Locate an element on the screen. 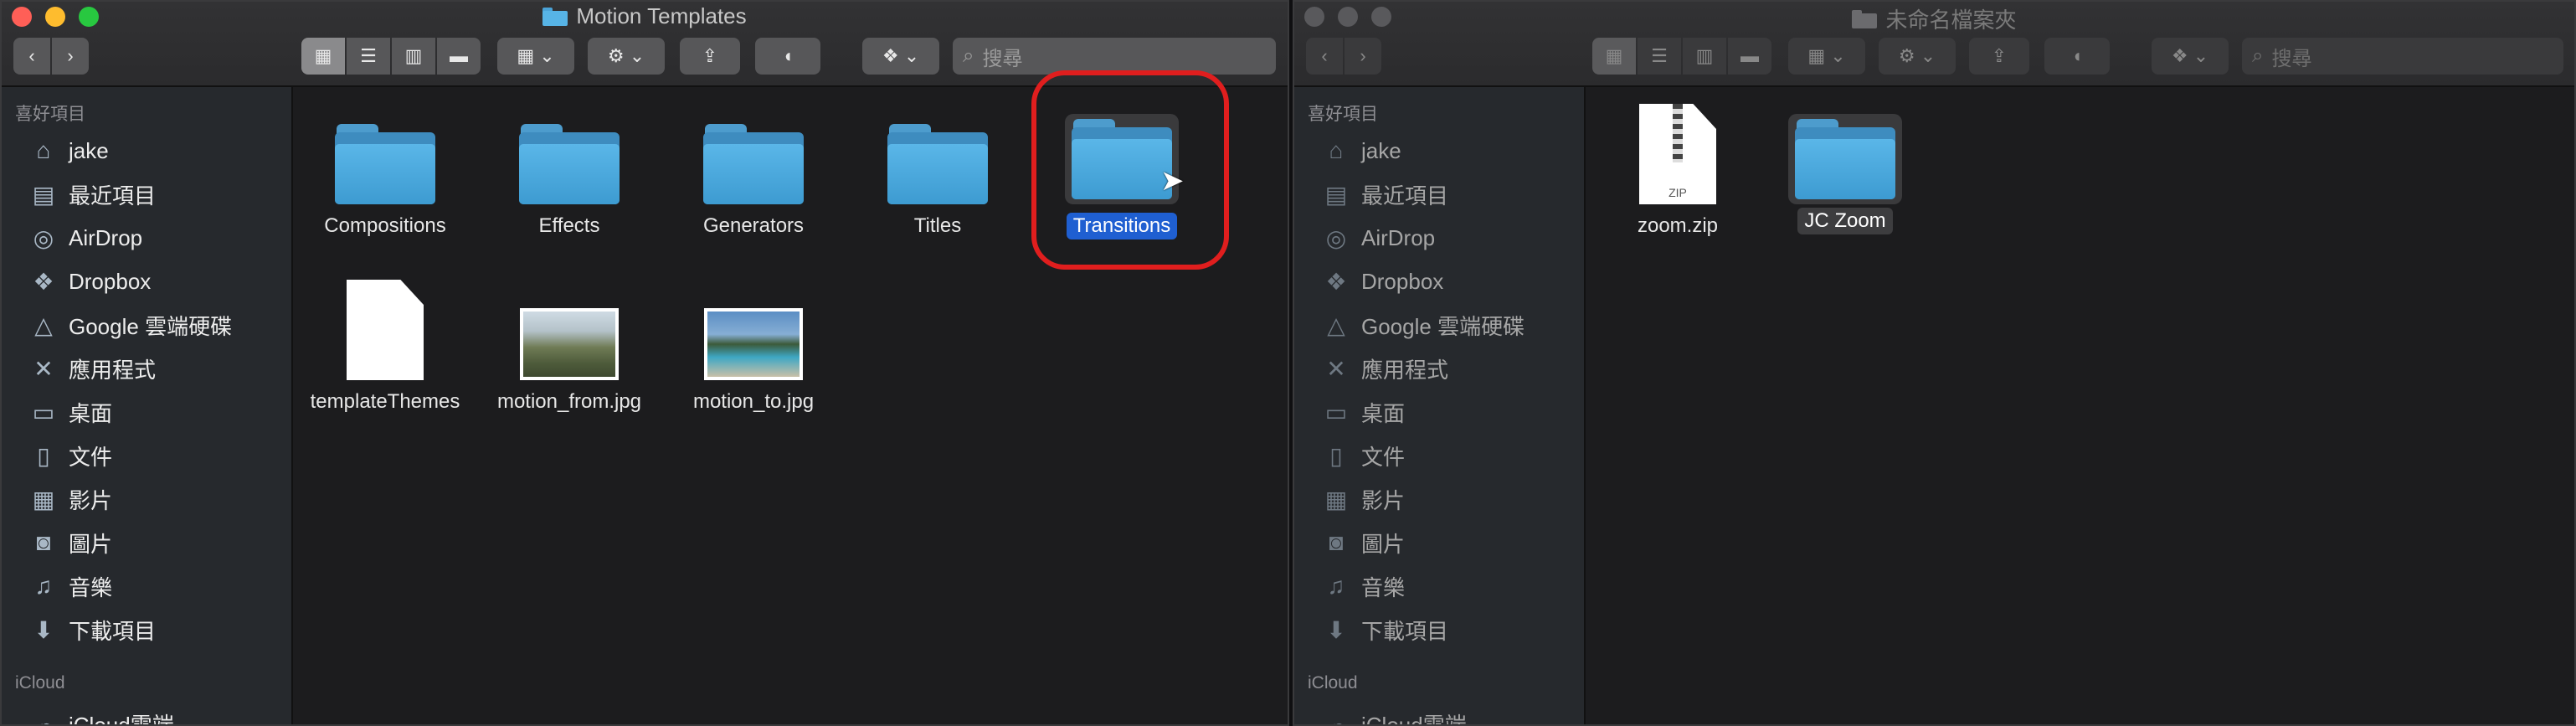 The image size is (2576, 726). zip-badge: ZIP is located at coordinates (1677, 192).